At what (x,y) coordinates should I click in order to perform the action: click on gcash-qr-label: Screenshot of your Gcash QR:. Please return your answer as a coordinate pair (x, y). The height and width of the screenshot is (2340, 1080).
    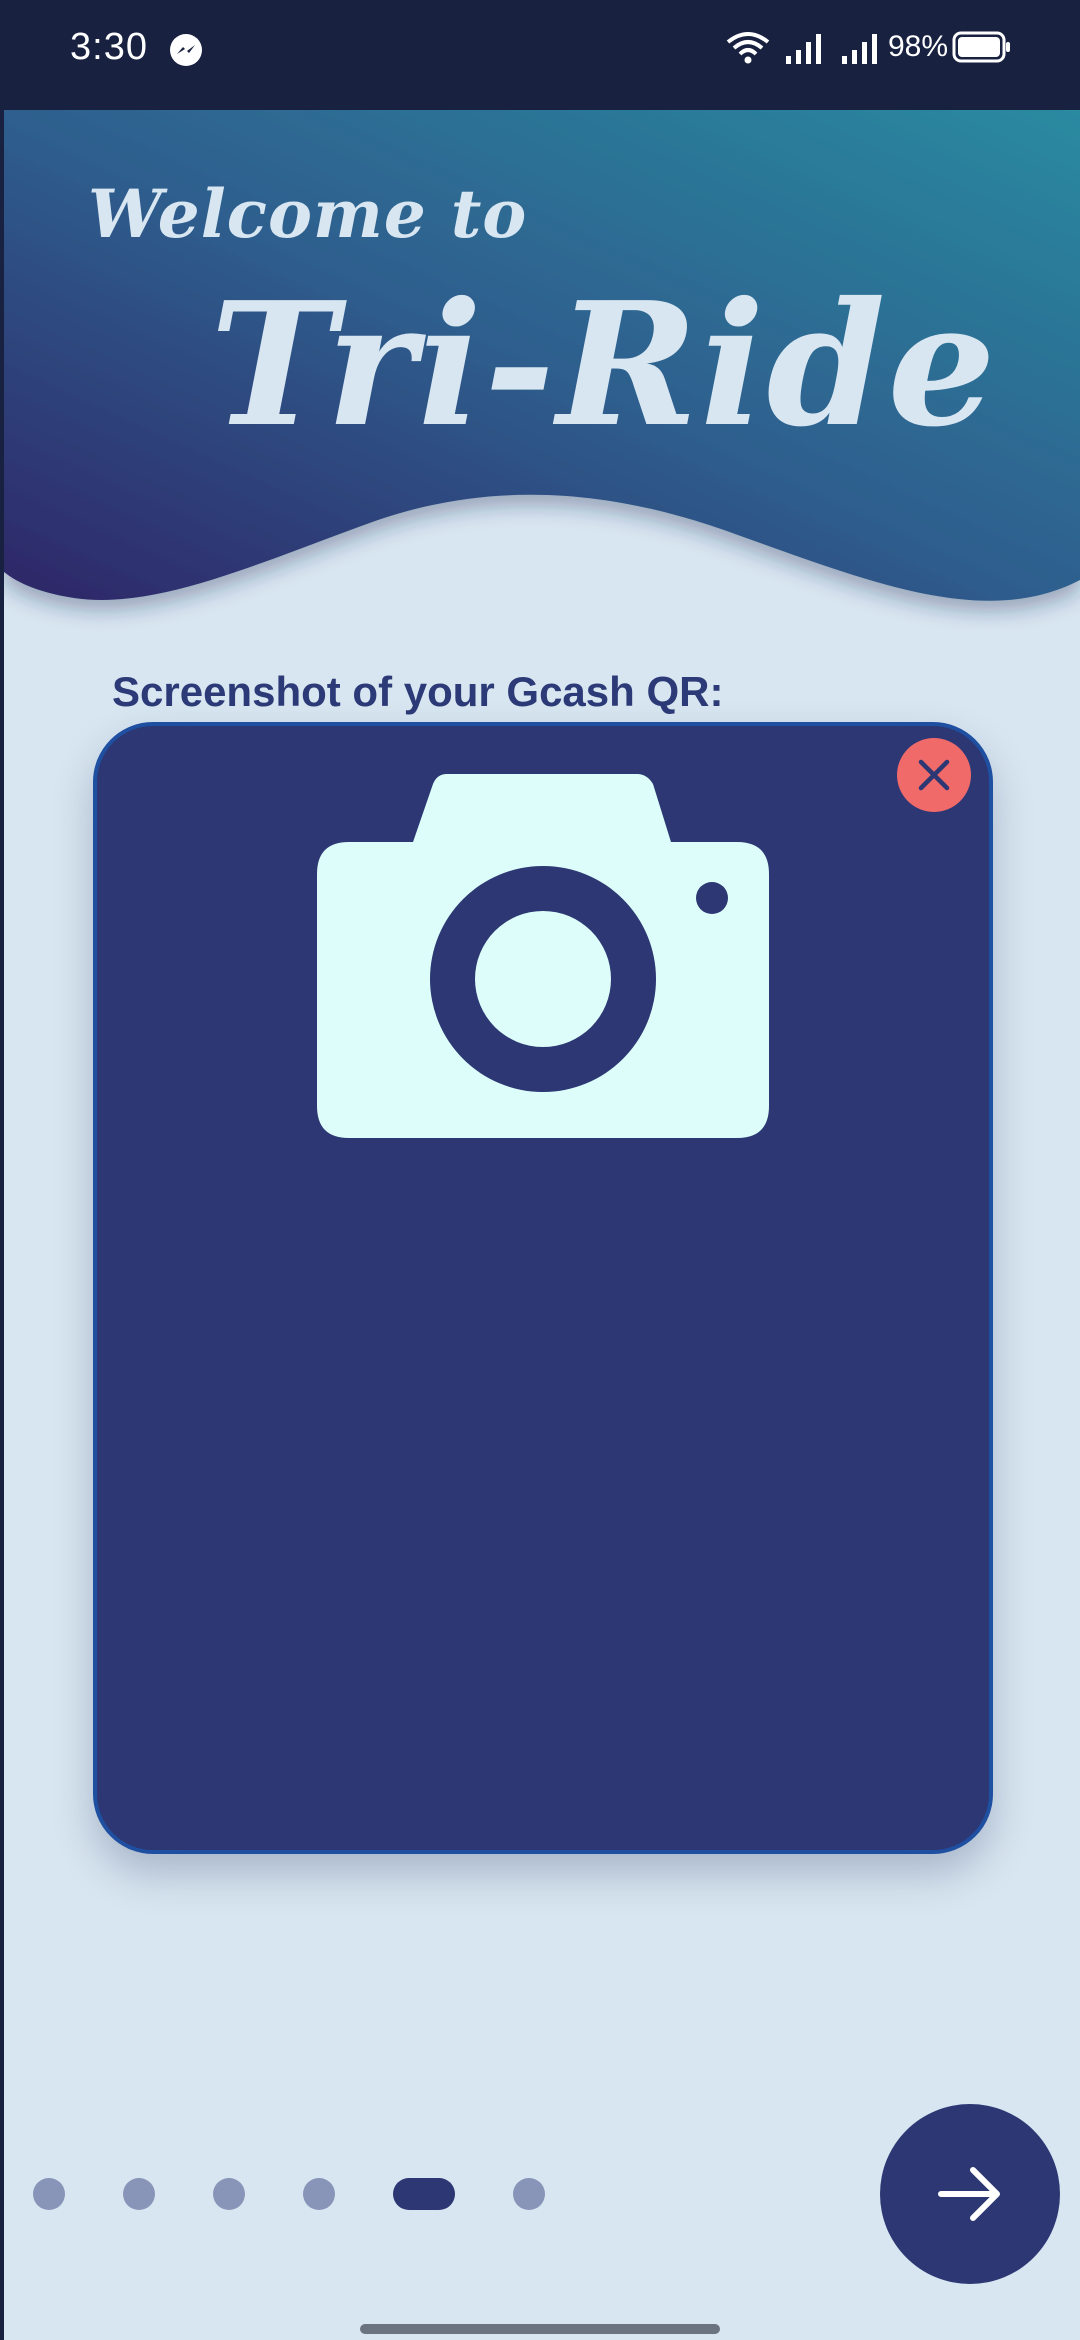
    Looking at the image, I should click on (418, 691).